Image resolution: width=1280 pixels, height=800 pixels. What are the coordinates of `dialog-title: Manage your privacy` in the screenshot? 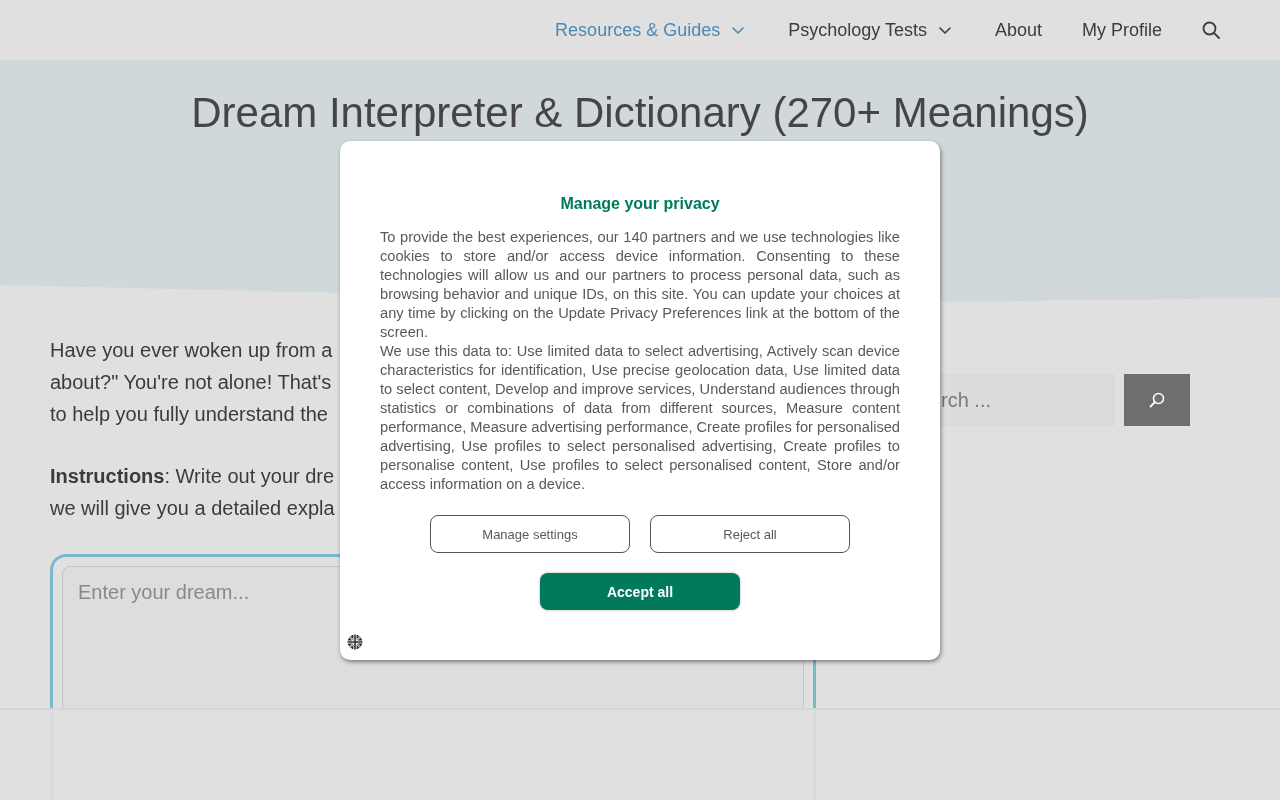 It's located at (640, 204).